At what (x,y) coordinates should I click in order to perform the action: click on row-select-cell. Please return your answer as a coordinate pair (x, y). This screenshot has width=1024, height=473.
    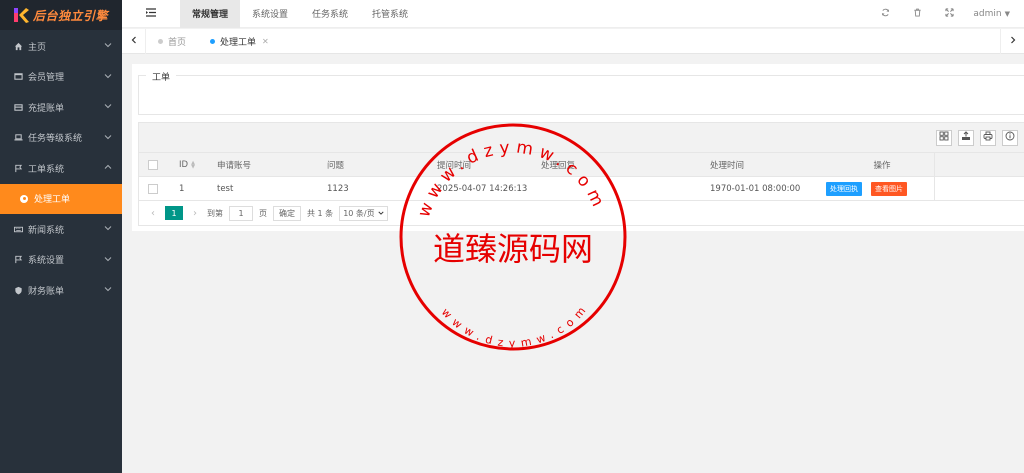
    Looking at the image, I should click on (153, 188).